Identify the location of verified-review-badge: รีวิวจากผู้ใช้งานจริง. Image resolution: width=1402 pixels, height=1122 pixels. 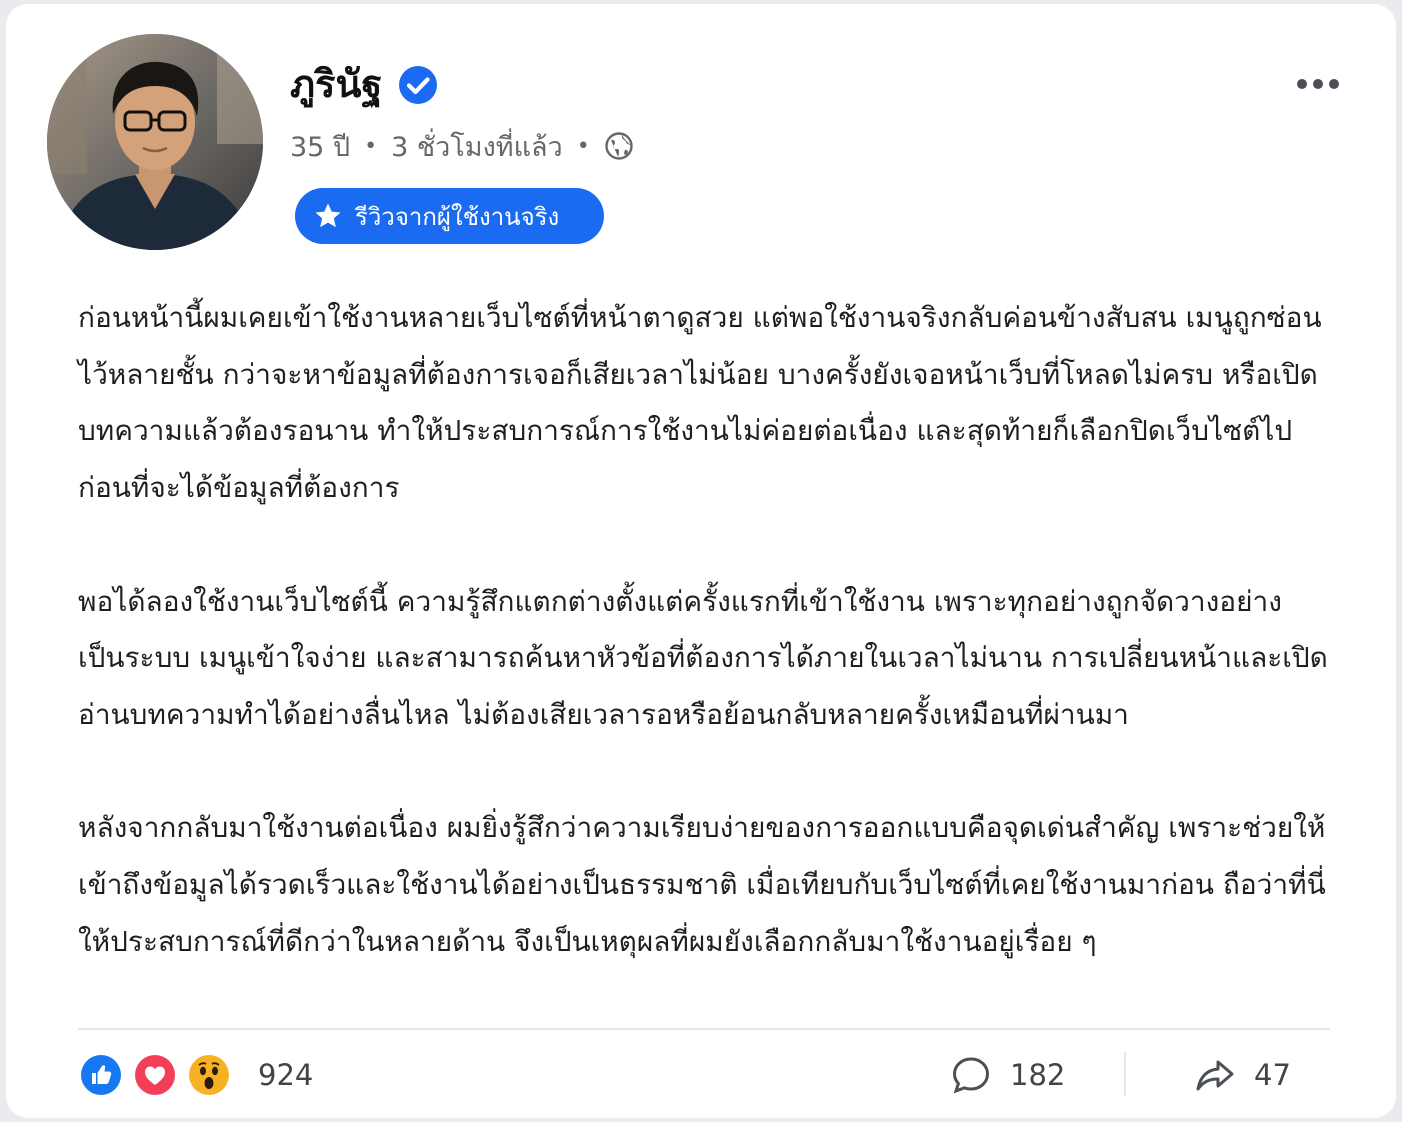
(449, 216).